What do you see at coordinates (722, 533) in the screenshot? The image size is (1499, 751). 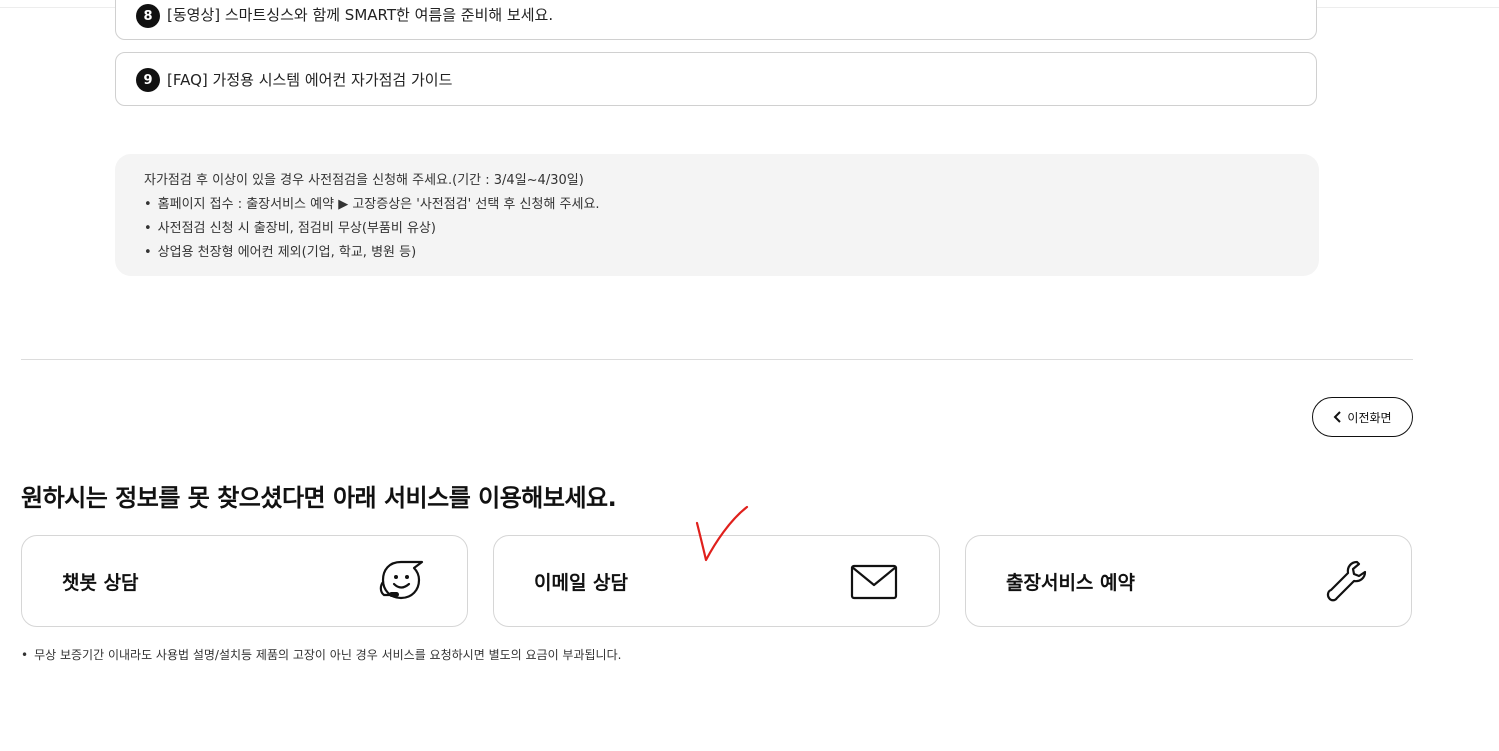 I see `red-checkmark-annotation` at bounding box center [722, 533].